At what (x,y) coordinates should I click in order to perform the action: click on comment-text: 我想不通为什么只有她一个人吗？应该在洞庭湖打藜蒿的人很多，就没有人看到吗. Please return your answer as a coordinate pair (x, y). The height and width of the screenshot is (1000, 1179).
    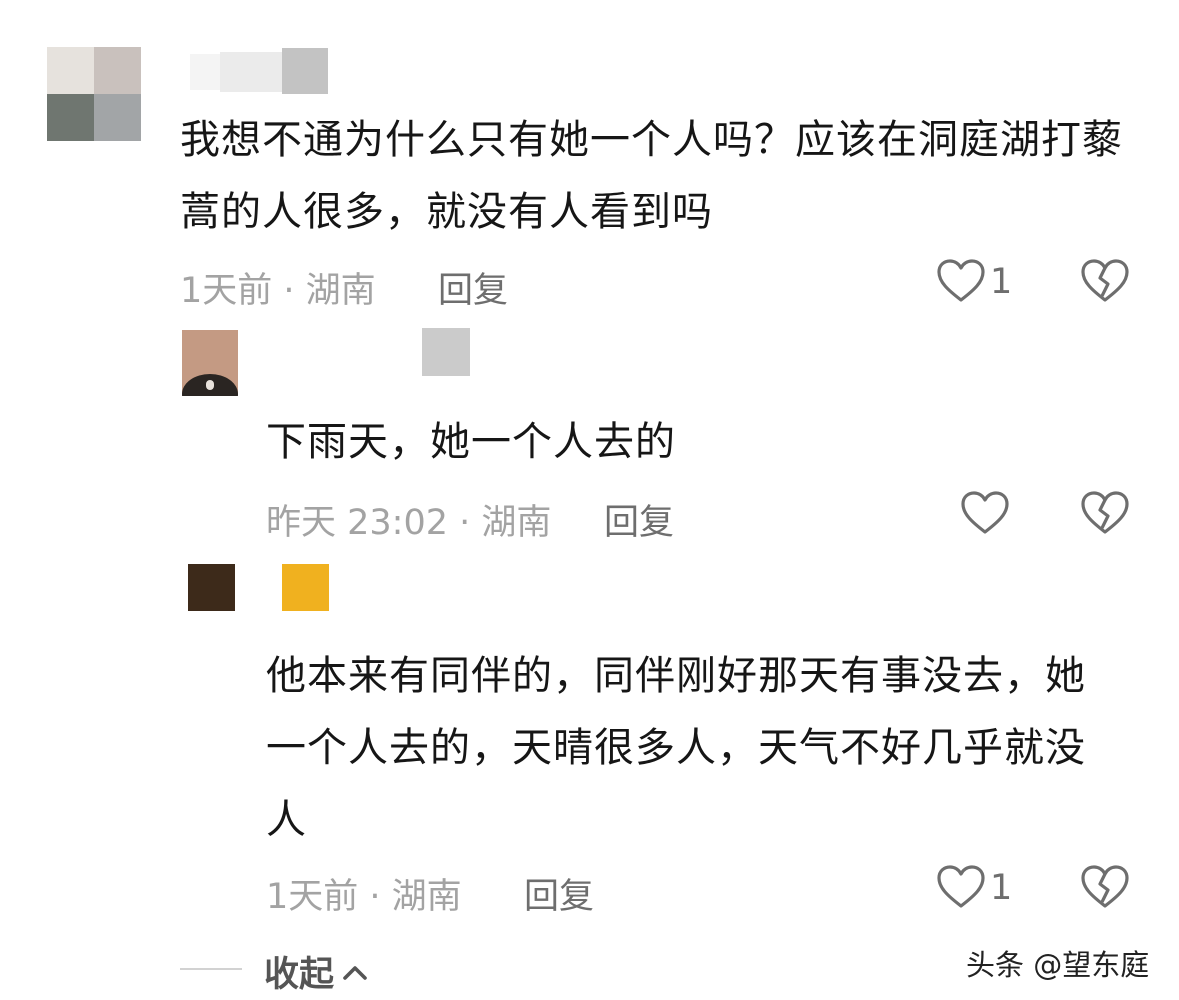
    Looking at the image, I should click on (651, 176).